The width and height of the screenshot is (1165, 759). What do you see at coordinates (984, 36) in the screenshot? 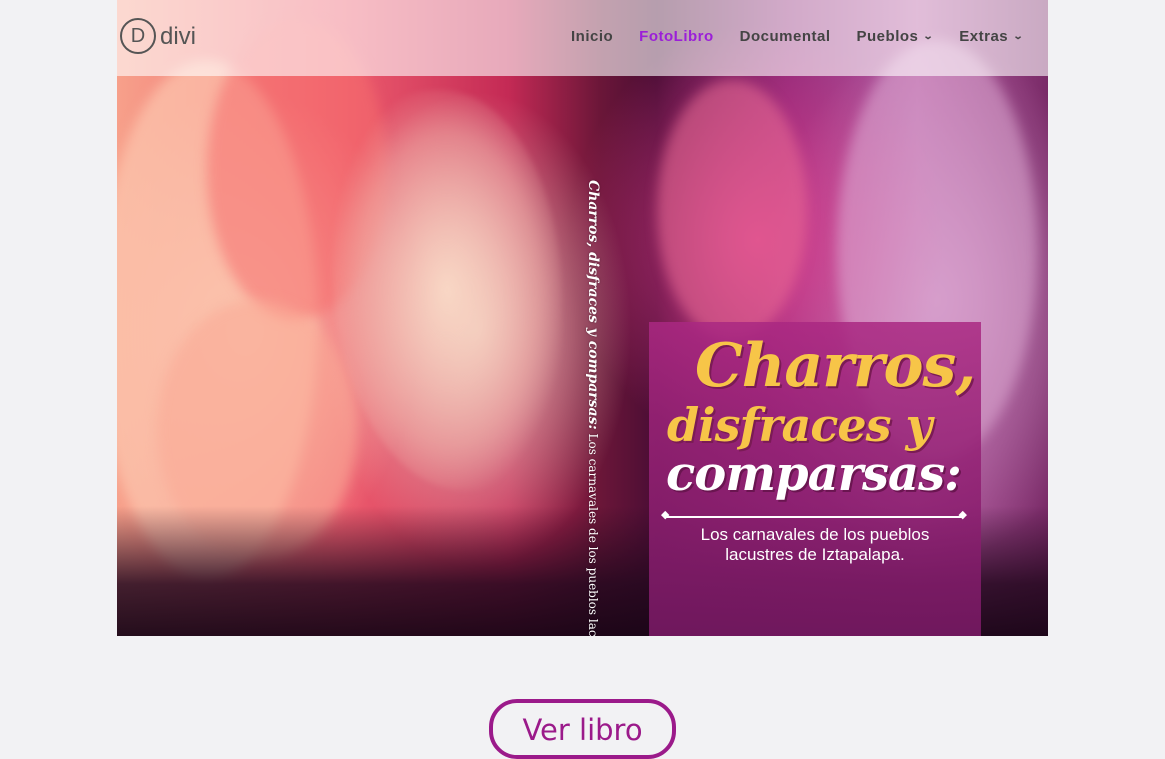
I see `nav-label: Extras` at bounding box center [984, 36].